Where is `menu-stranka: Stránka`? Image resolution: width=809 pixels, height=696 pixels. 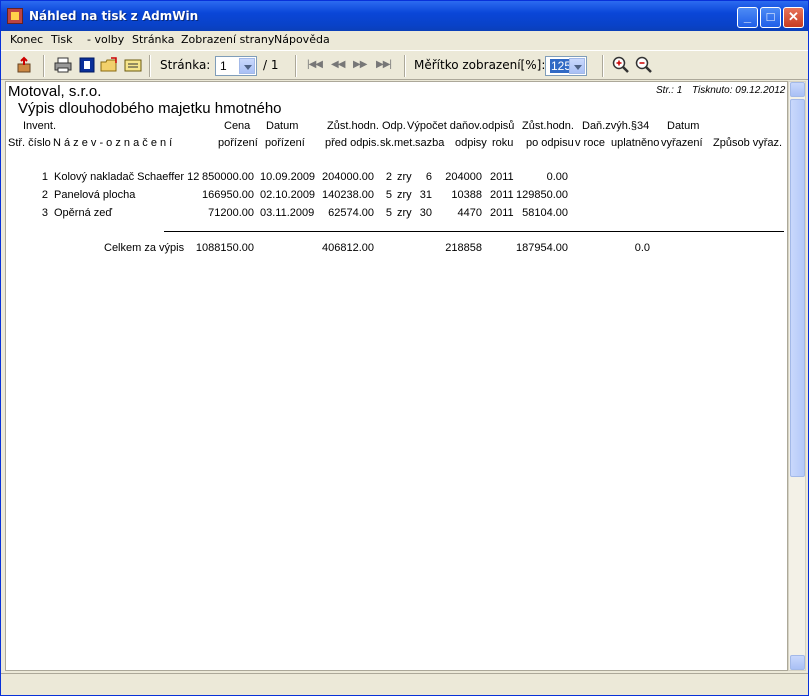 menu-stranka: Stránka is located at coordinates (153, 39).